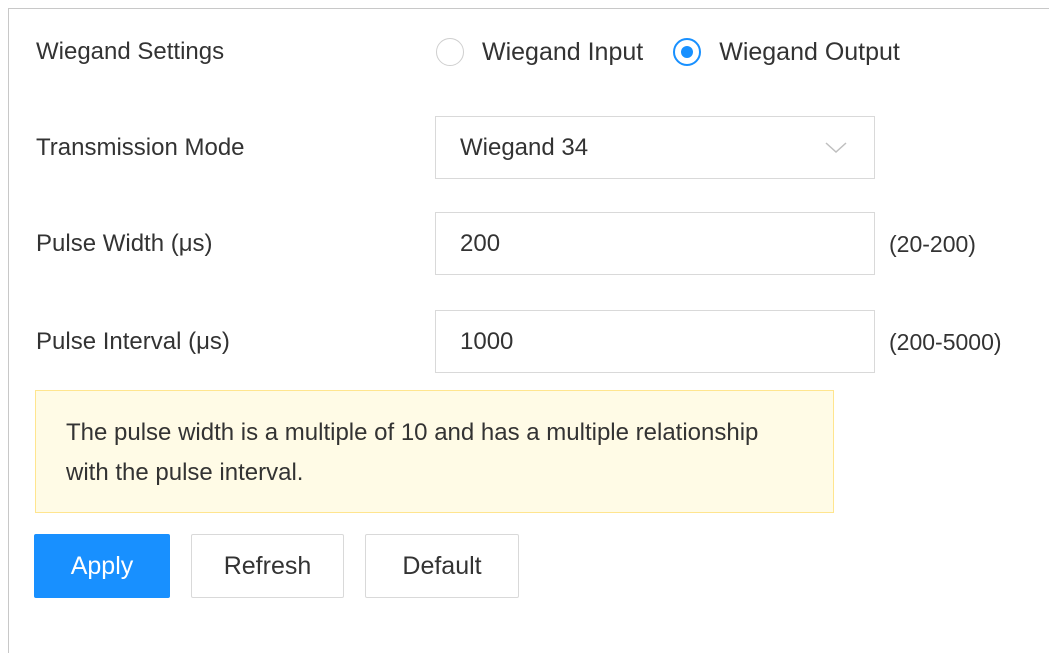 This screenshot has width=1049, height=653. I want to click on apply-button: Apply, so click(102, 566).